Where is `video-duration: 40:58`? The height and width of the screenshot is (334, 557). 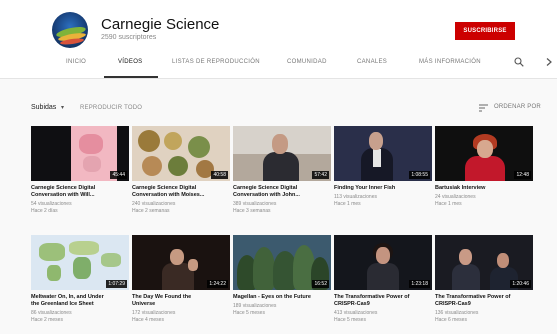
video-duration: 40:58 is located at coordinates (219, 175).